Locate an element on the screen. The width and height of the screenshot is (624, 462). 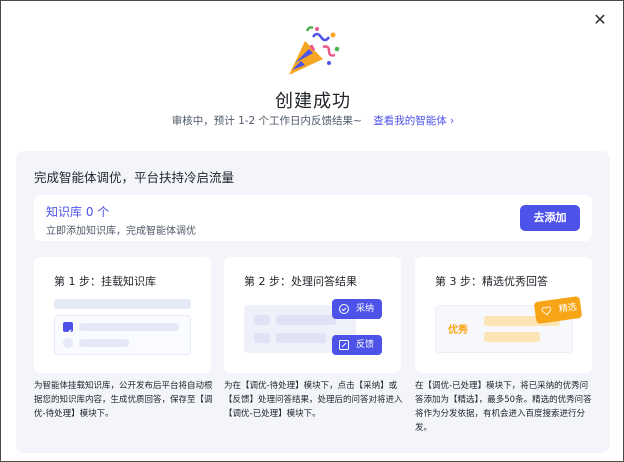
heart-tag-icon is located at coordinates (546, 311).